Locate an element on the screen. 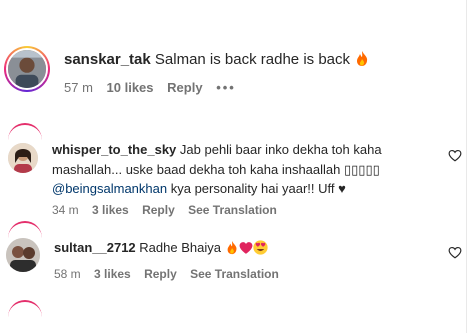  scrollbar-track is located at coordinates (470, 166).